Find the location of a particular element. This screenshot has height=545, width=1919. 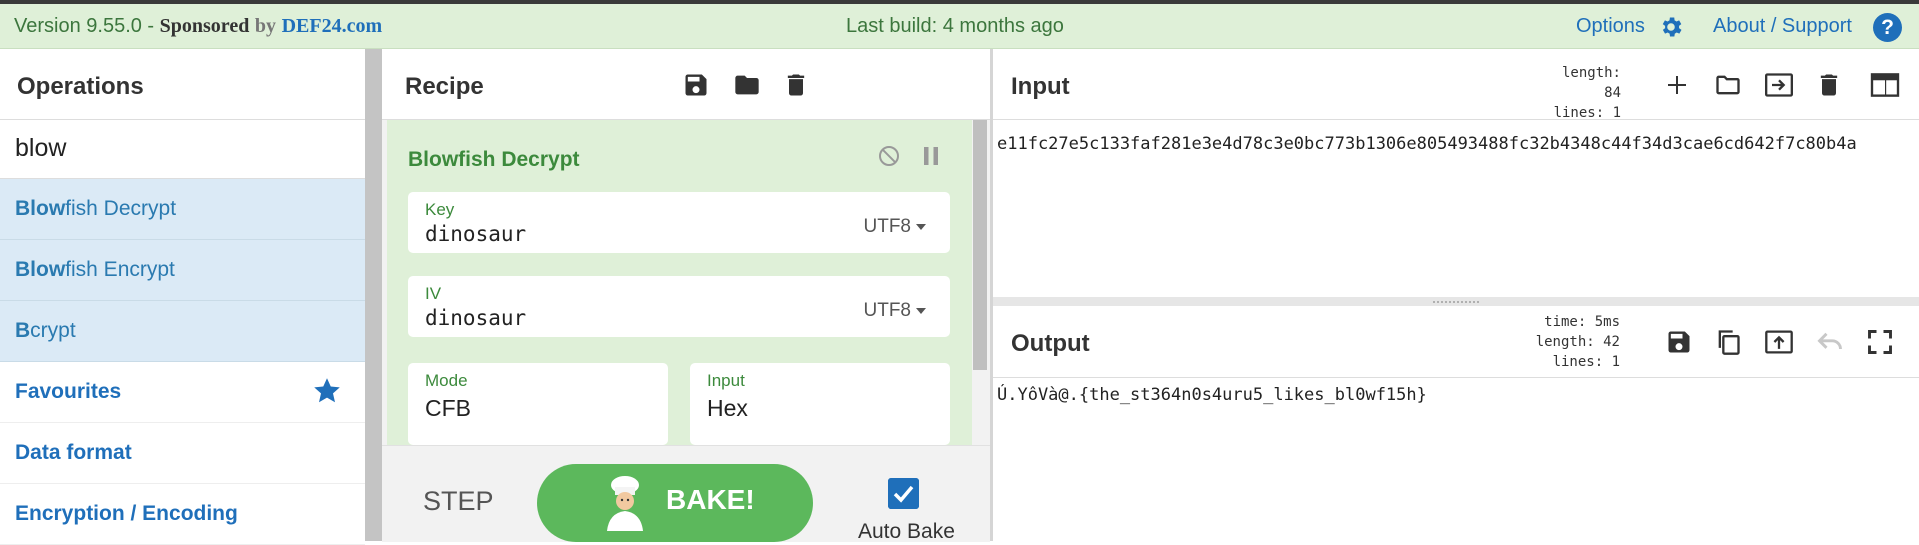

op-bcrypt: Bcrypt is located at coordinates (182, 331).